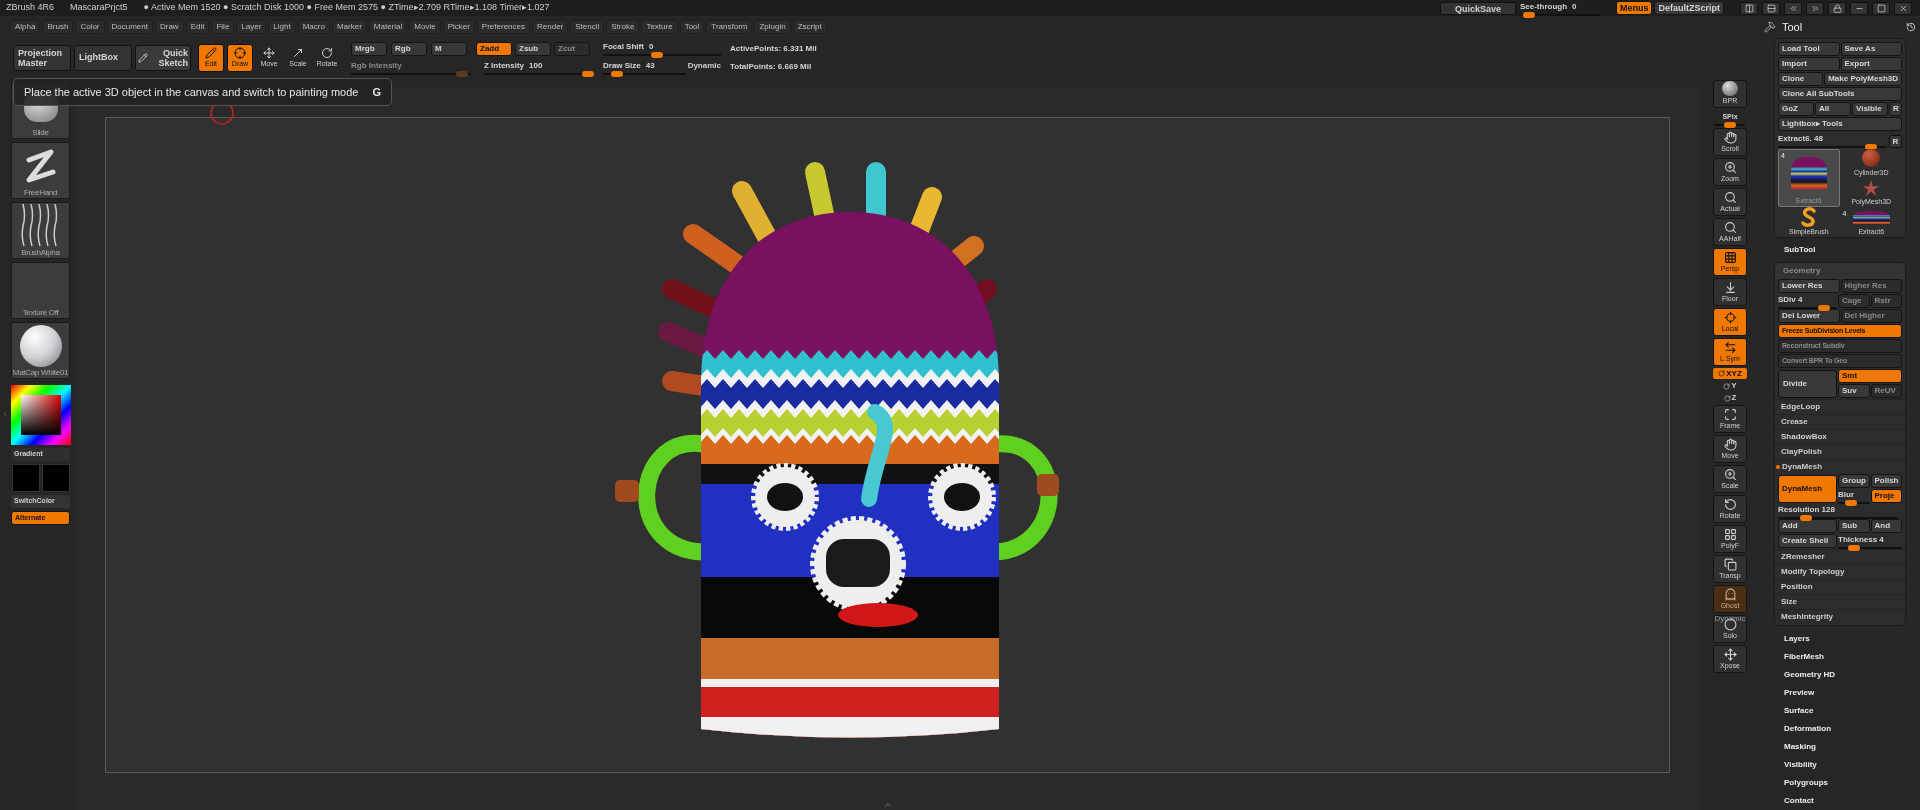  Describe the element at coordinates (729, 27) in the screenshot. I see `menu-item: Transform` at that location.